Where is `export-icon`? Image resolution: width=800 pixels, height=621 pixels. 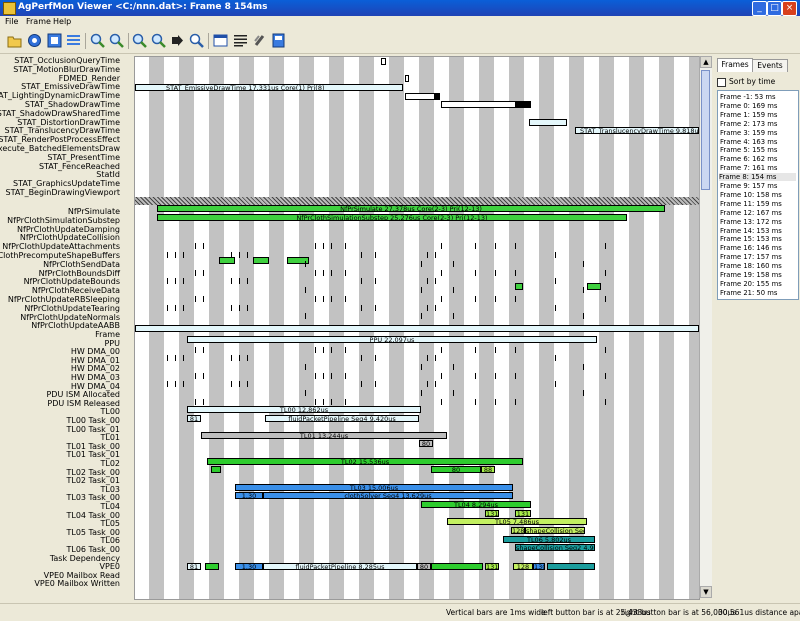
export-icon is located at coordinates (278, 40).